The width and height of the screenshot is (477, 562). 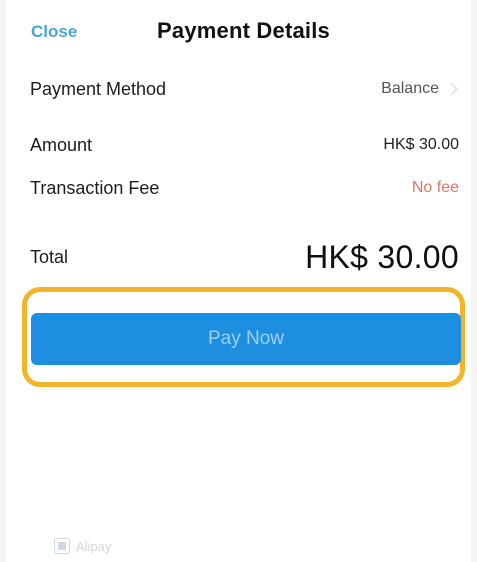 I want to click on transaction-fee-label: Transaction Fee, so click(x=95, y=187).